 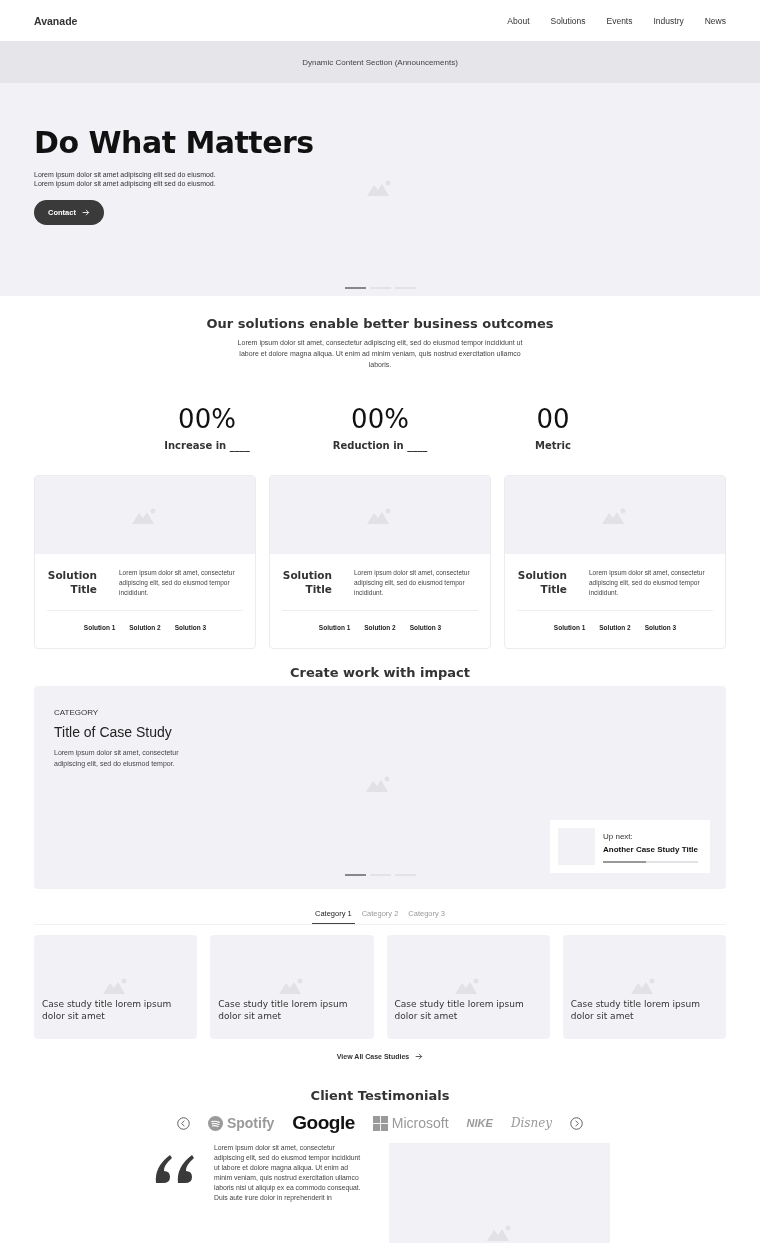 I want to click on metric-value: 00, so click(x=553, y=419).